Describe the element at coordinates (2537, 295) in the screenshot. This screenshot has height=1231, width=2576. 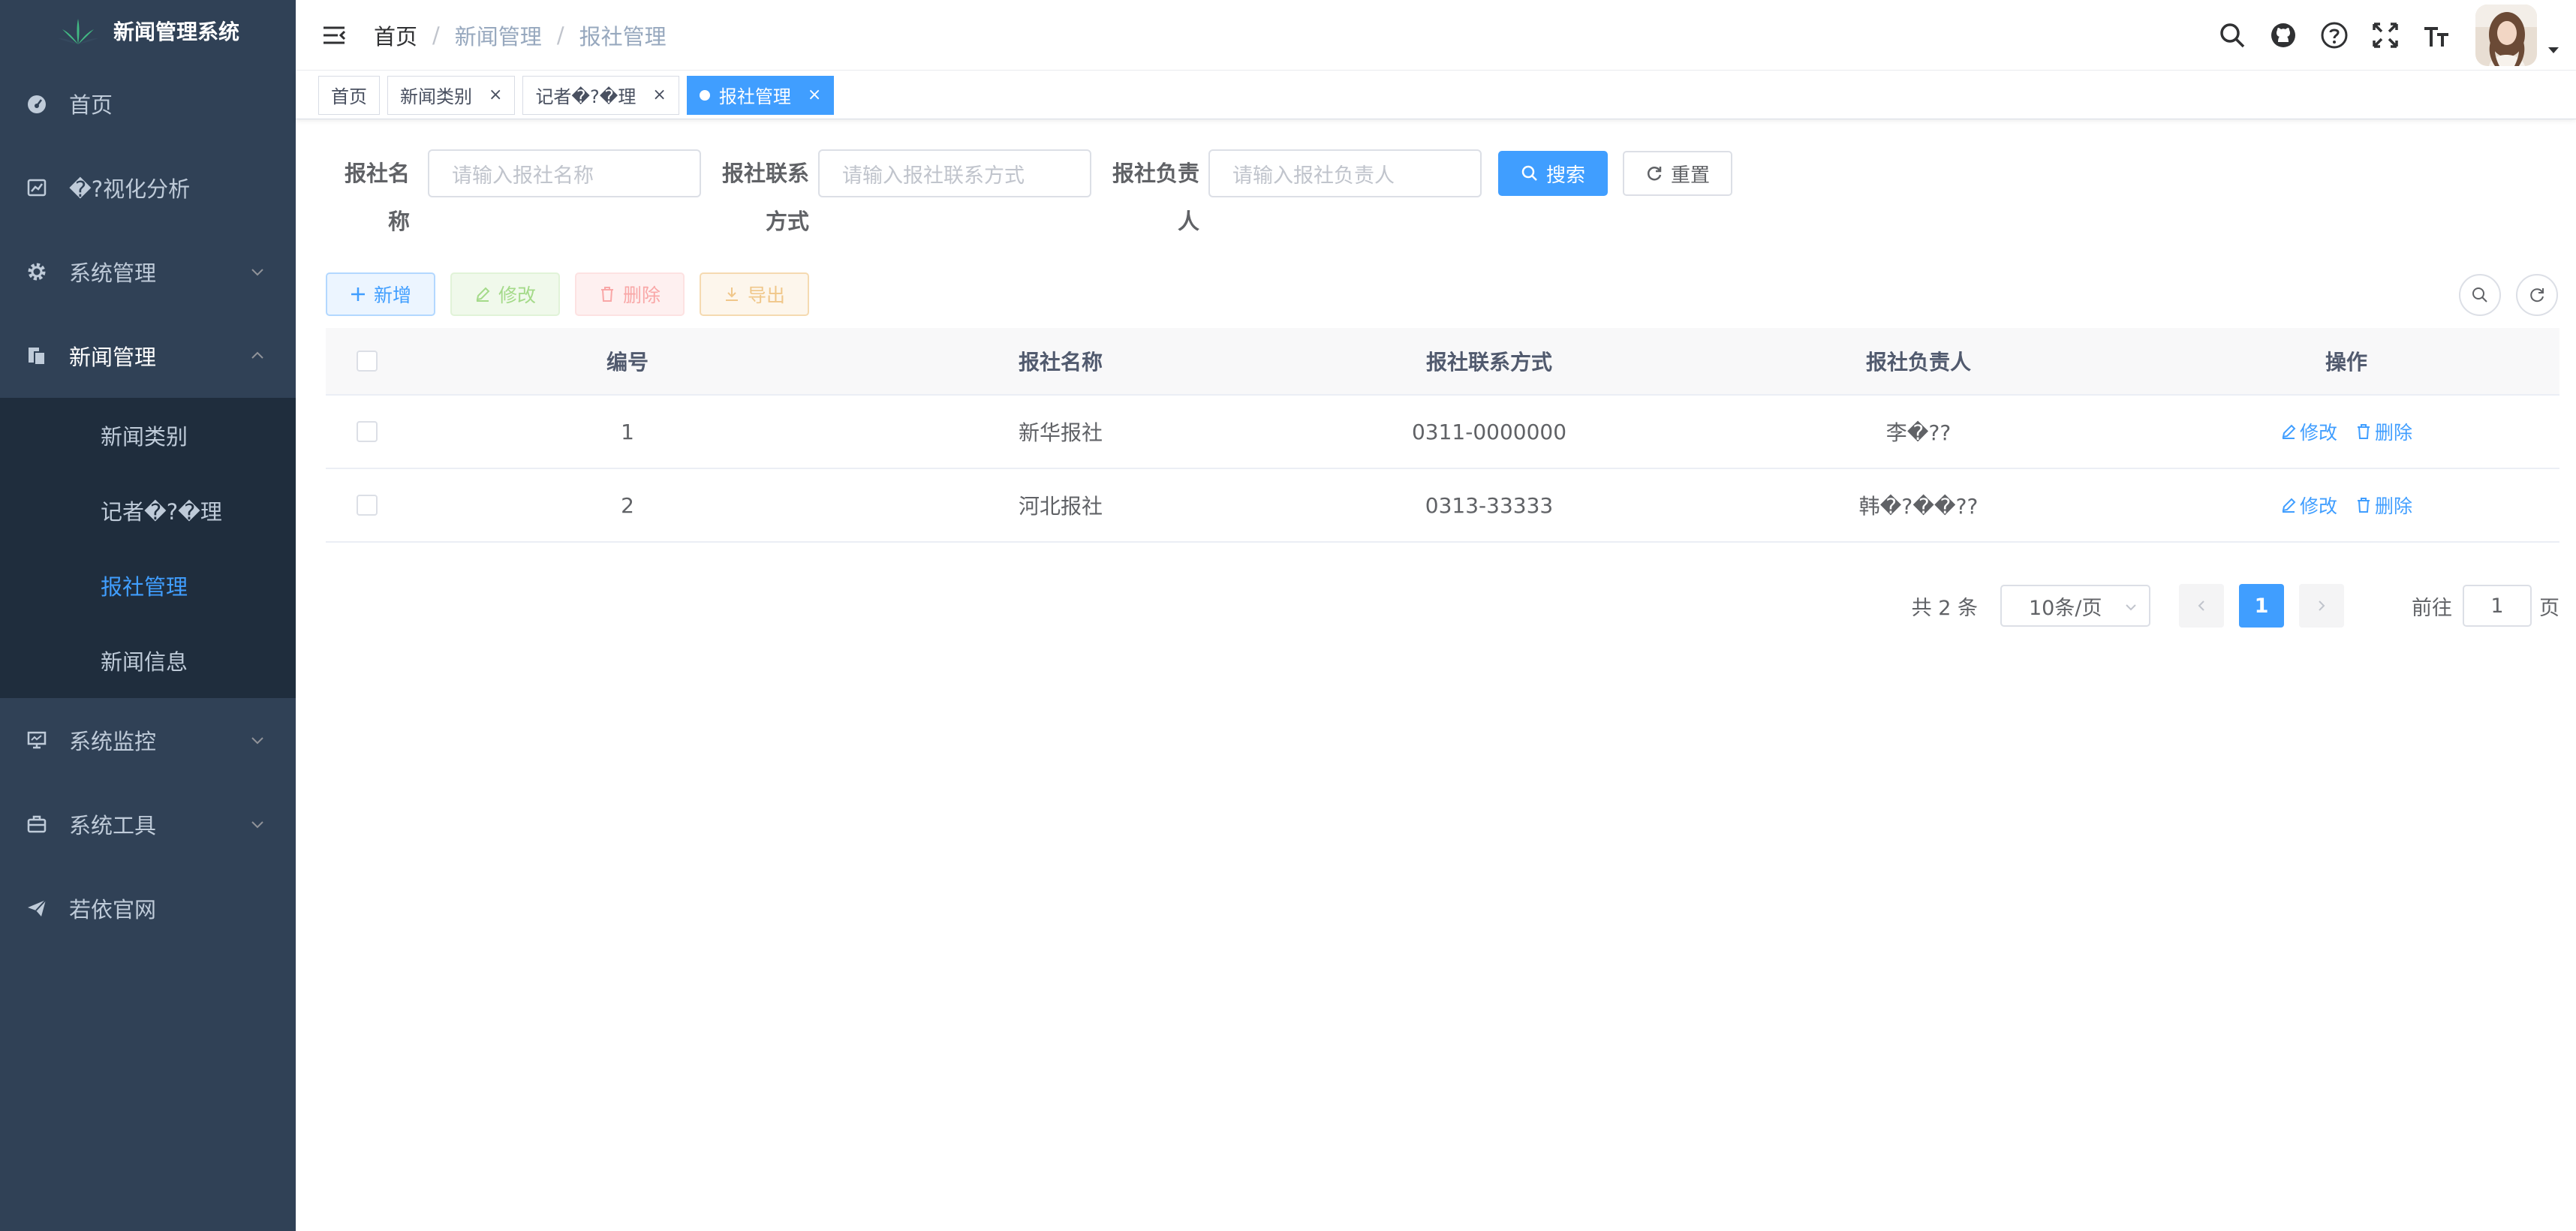
I see `refresh-button` at that location.